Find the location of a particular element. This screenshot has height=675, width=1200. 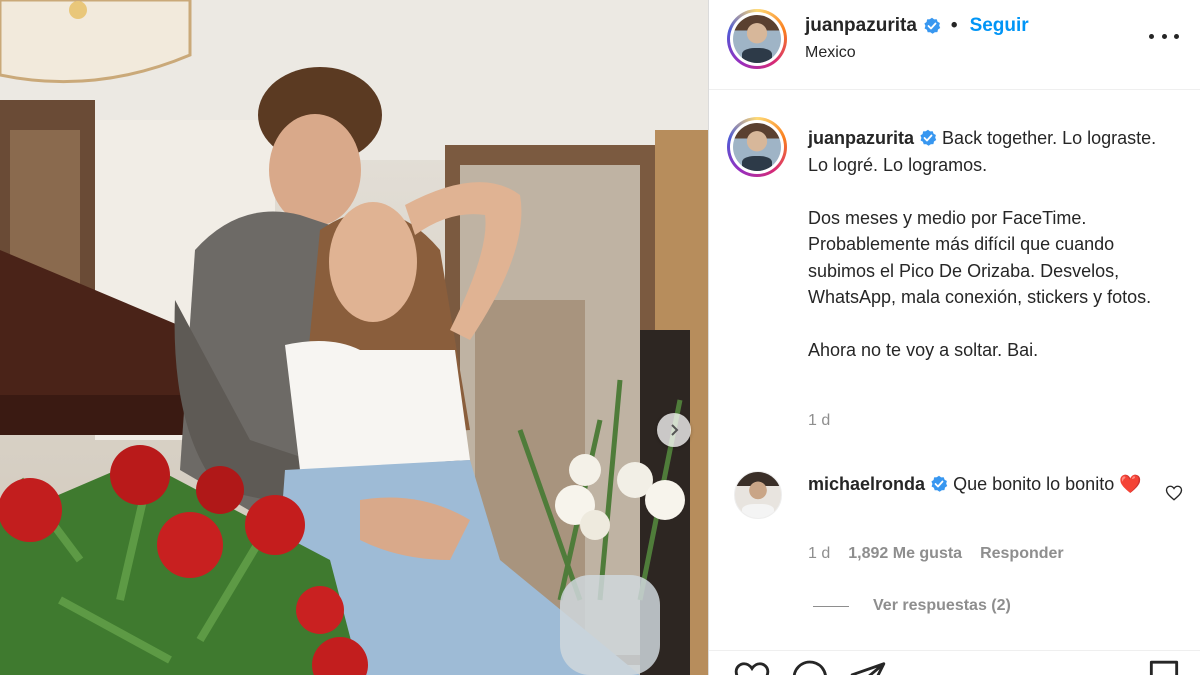

caption-username: juanpazurita is located at coordinates (861, 138).